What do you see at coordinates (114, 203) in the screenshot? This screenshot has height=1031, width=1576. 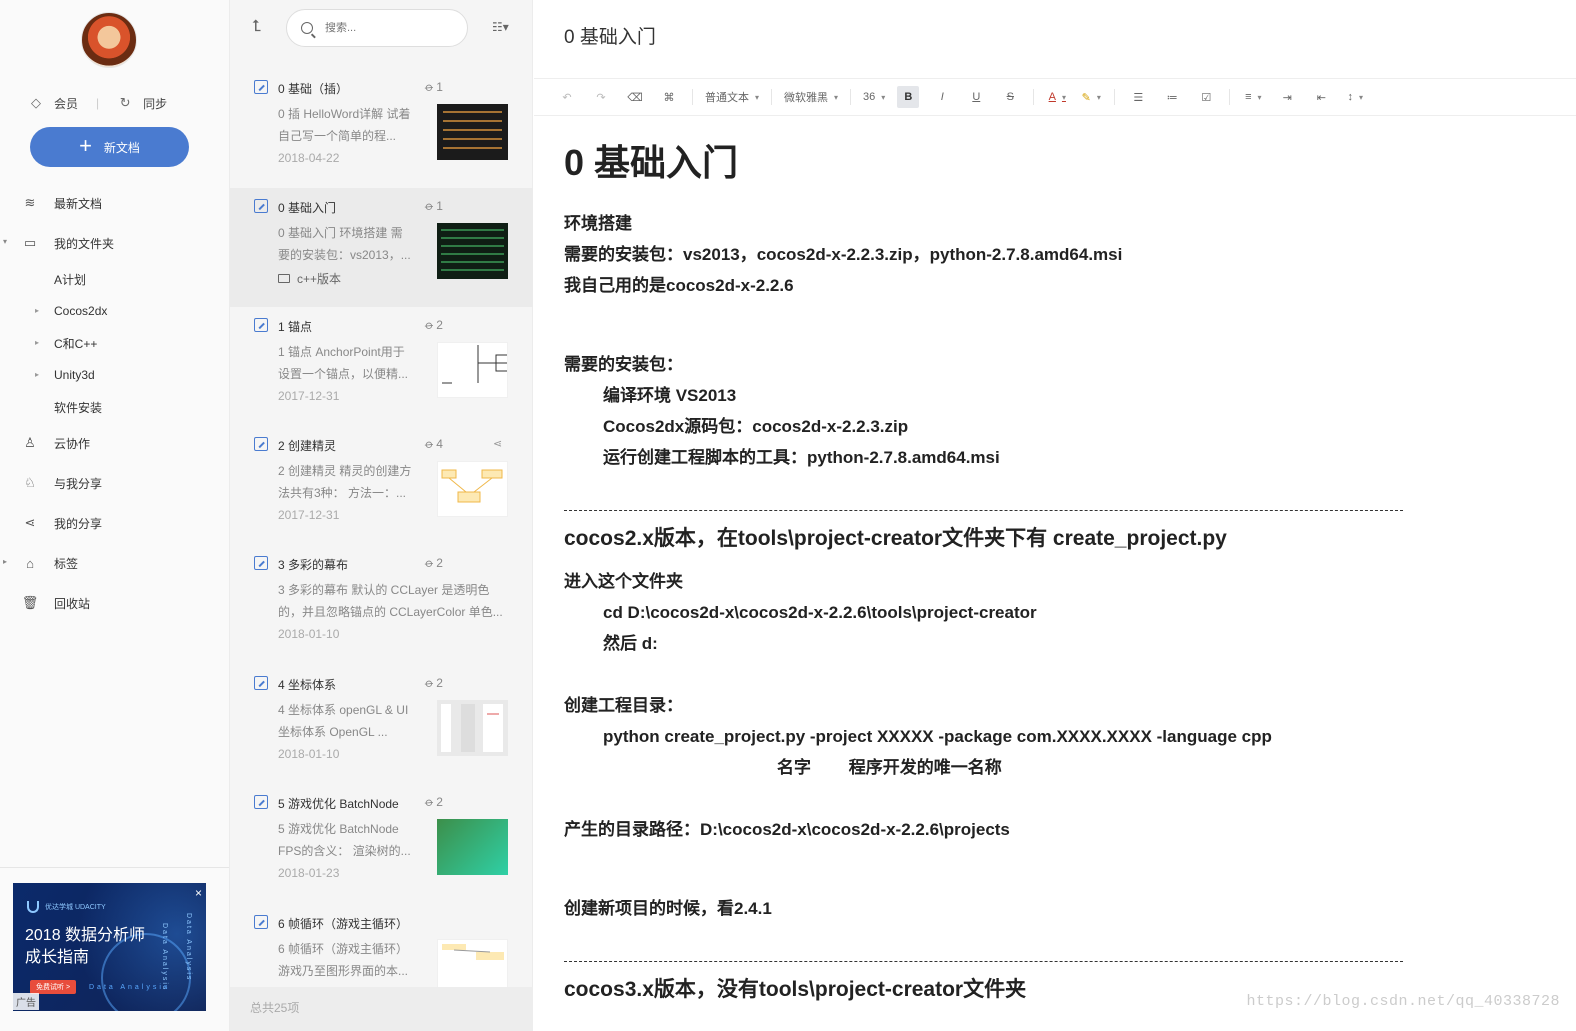 I see `sidebar-item-recent: ≋ 最新文档` at bounding box center [114, 203].